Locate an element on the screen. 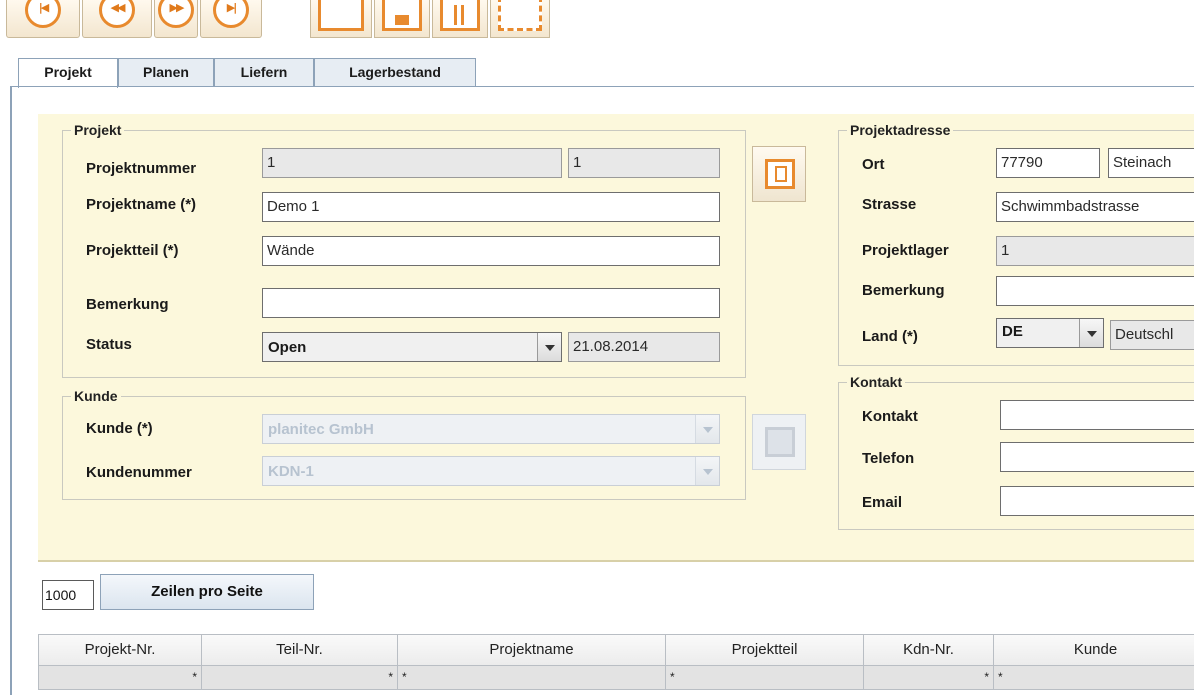 The image size is (1194, 695). projektnummer-label: Projektnummer is located at coordinates (141, 168).